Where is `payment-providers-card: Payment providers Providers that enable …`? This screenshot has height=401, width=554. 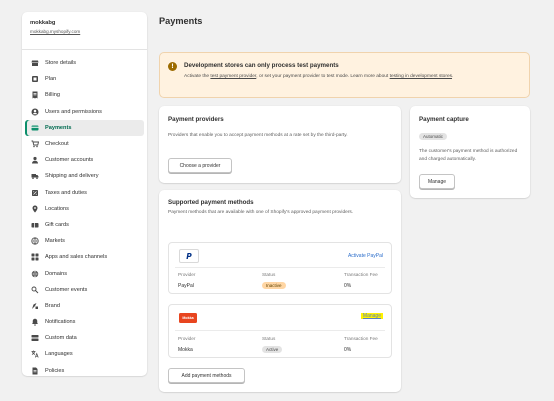
payment-providers-card: Payment providers Providers that enable … is located at coordinates (280, 144).